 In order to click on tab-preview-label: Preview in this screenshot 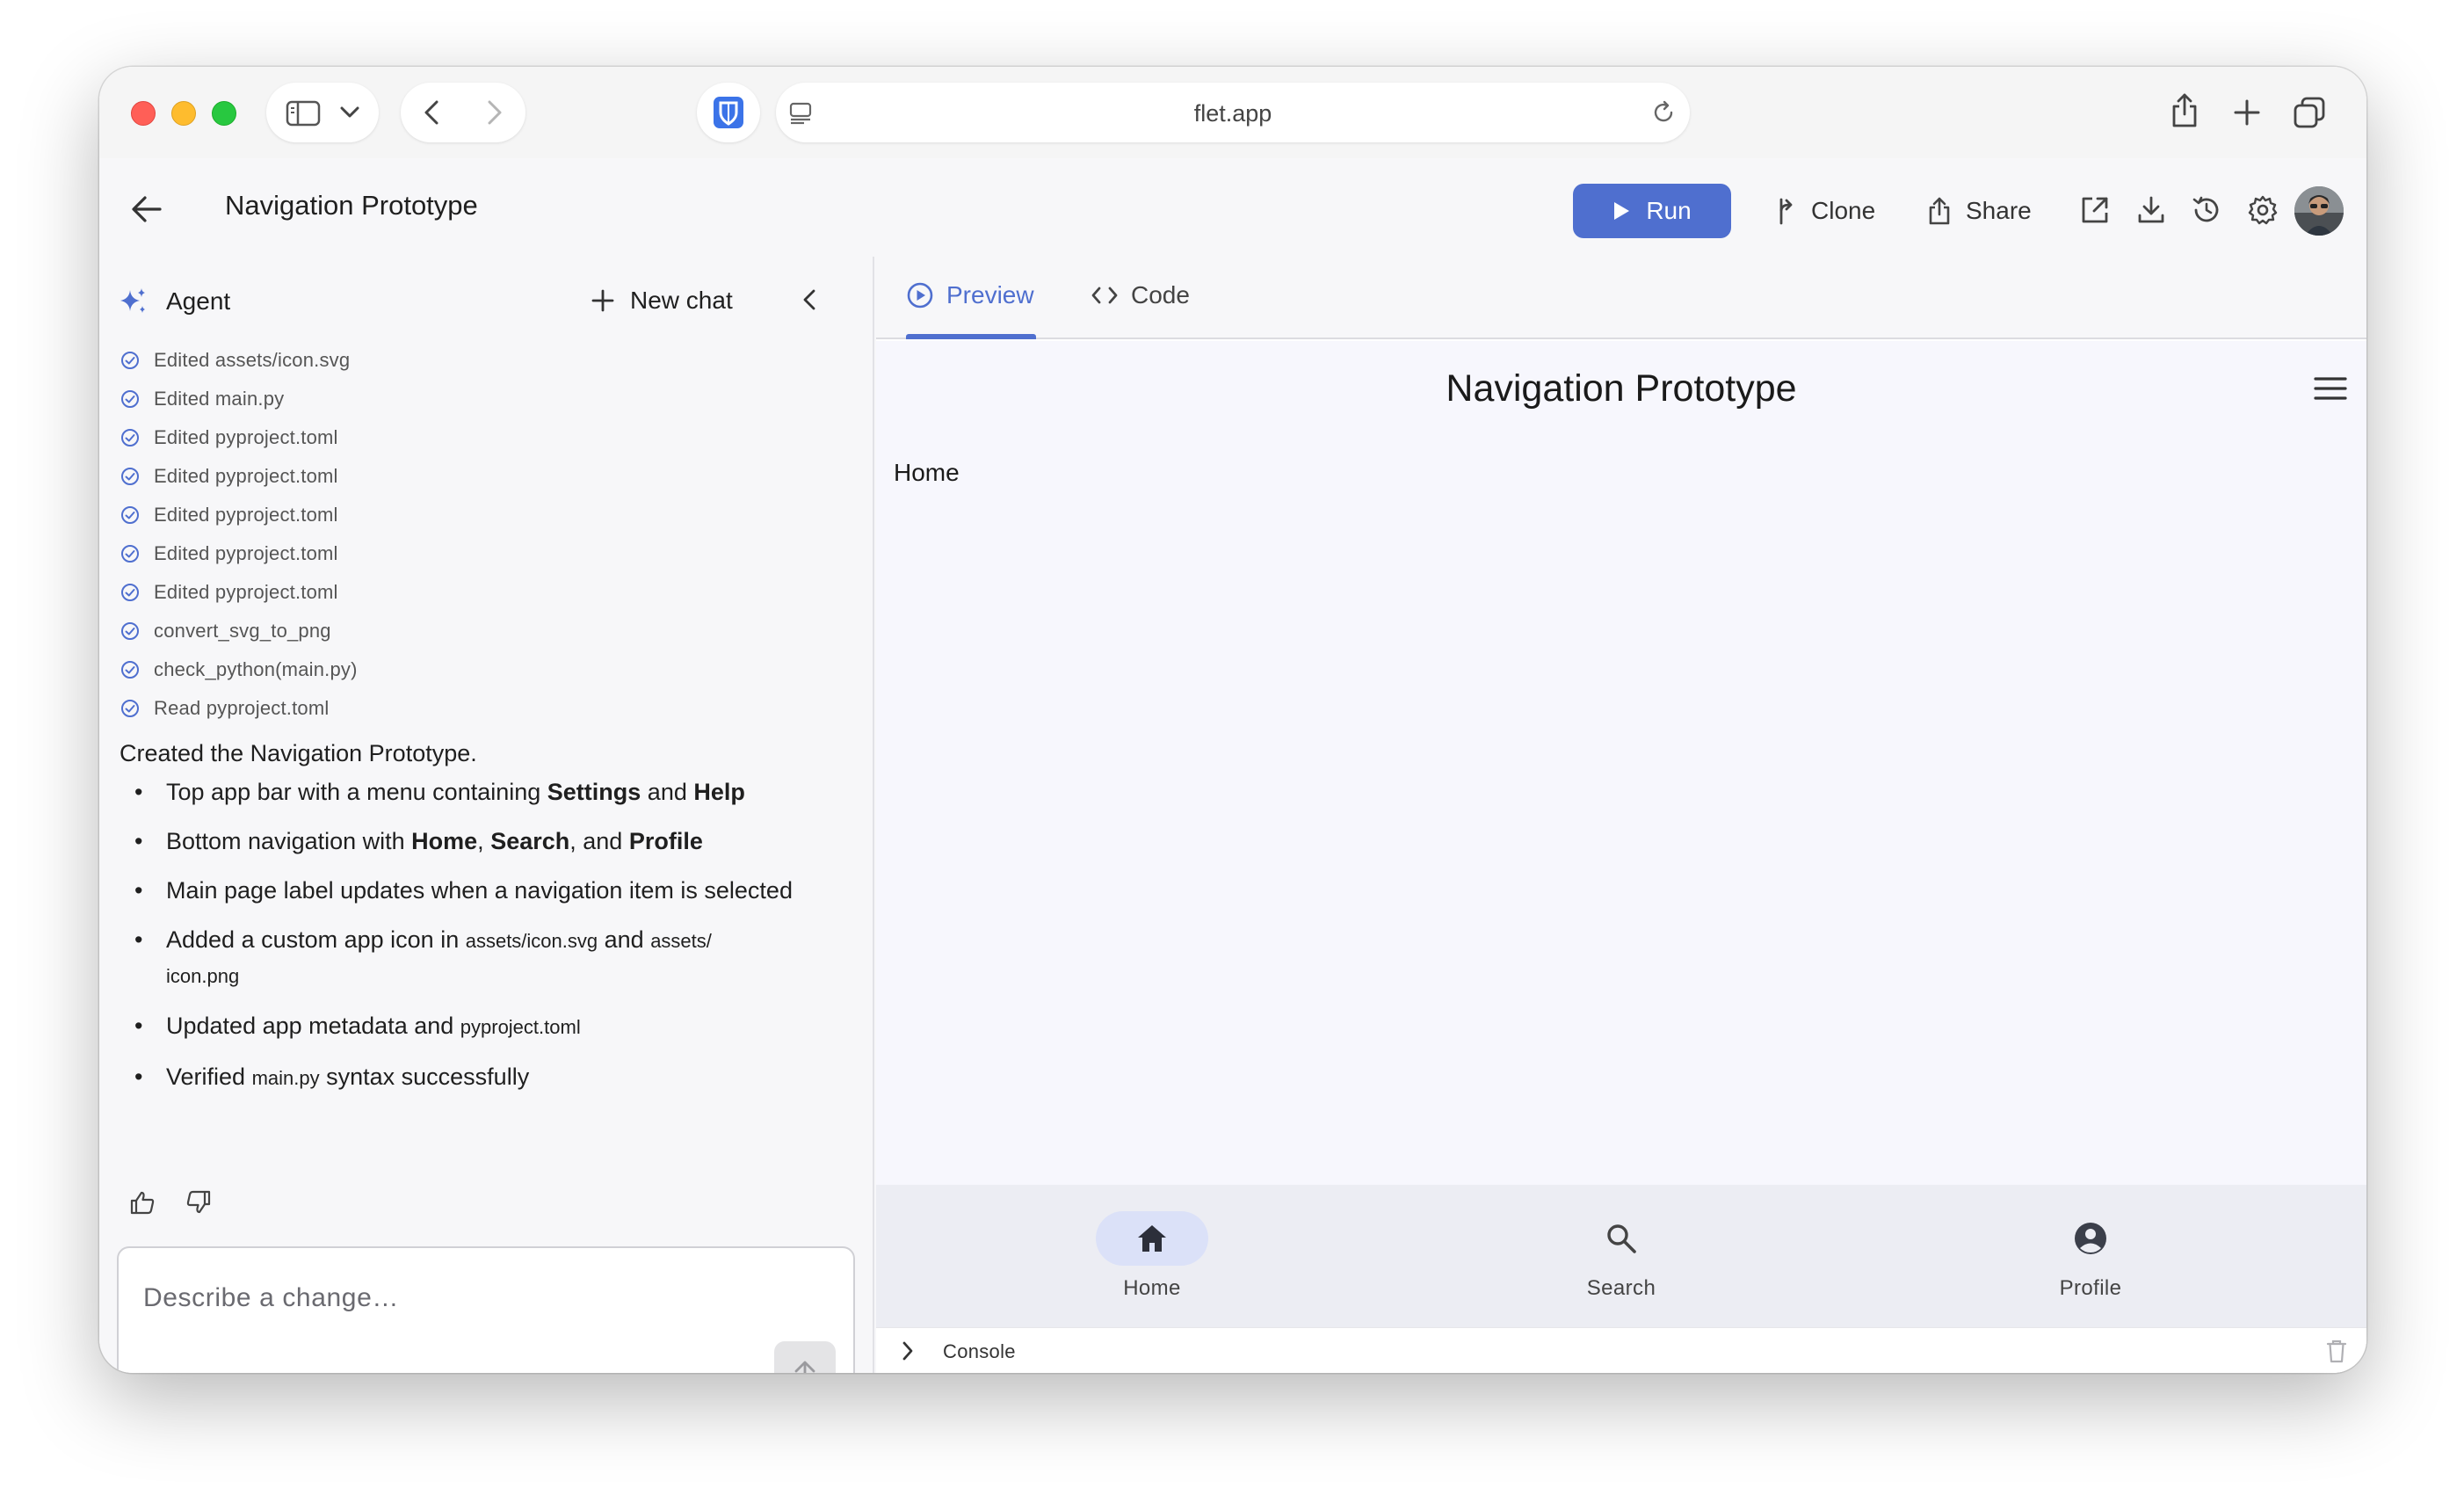, I will do `click(990, 295)`.